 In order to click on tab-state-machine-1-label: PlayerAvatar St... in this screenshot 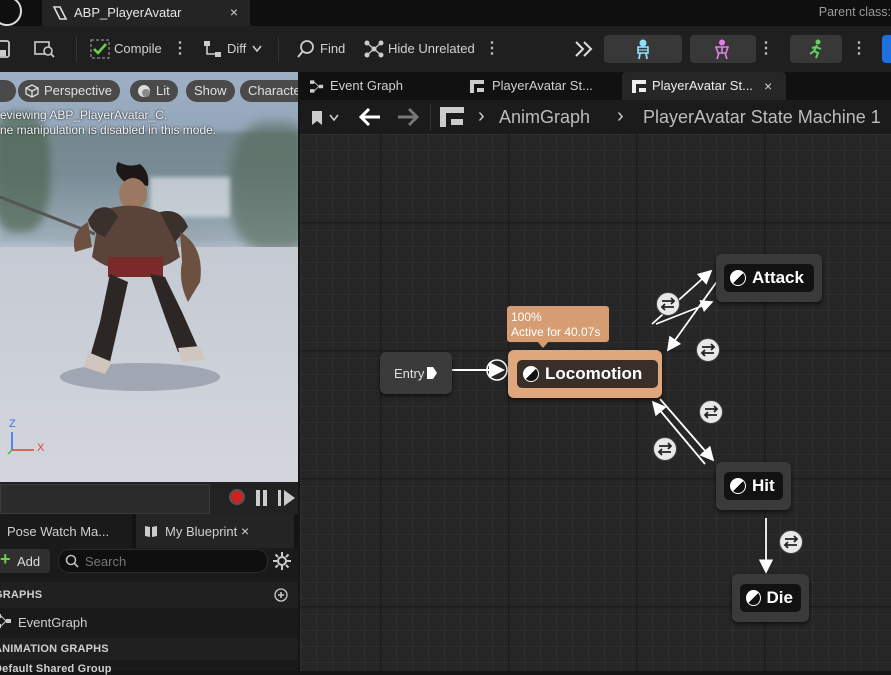, I will do `click(542, 85)`.